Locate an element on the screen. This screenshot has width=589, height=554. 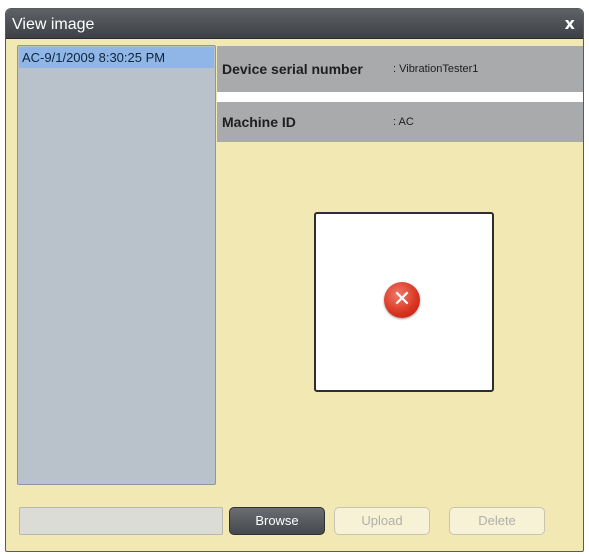
error-icon: ✕ is located at coordinates (402, 300).